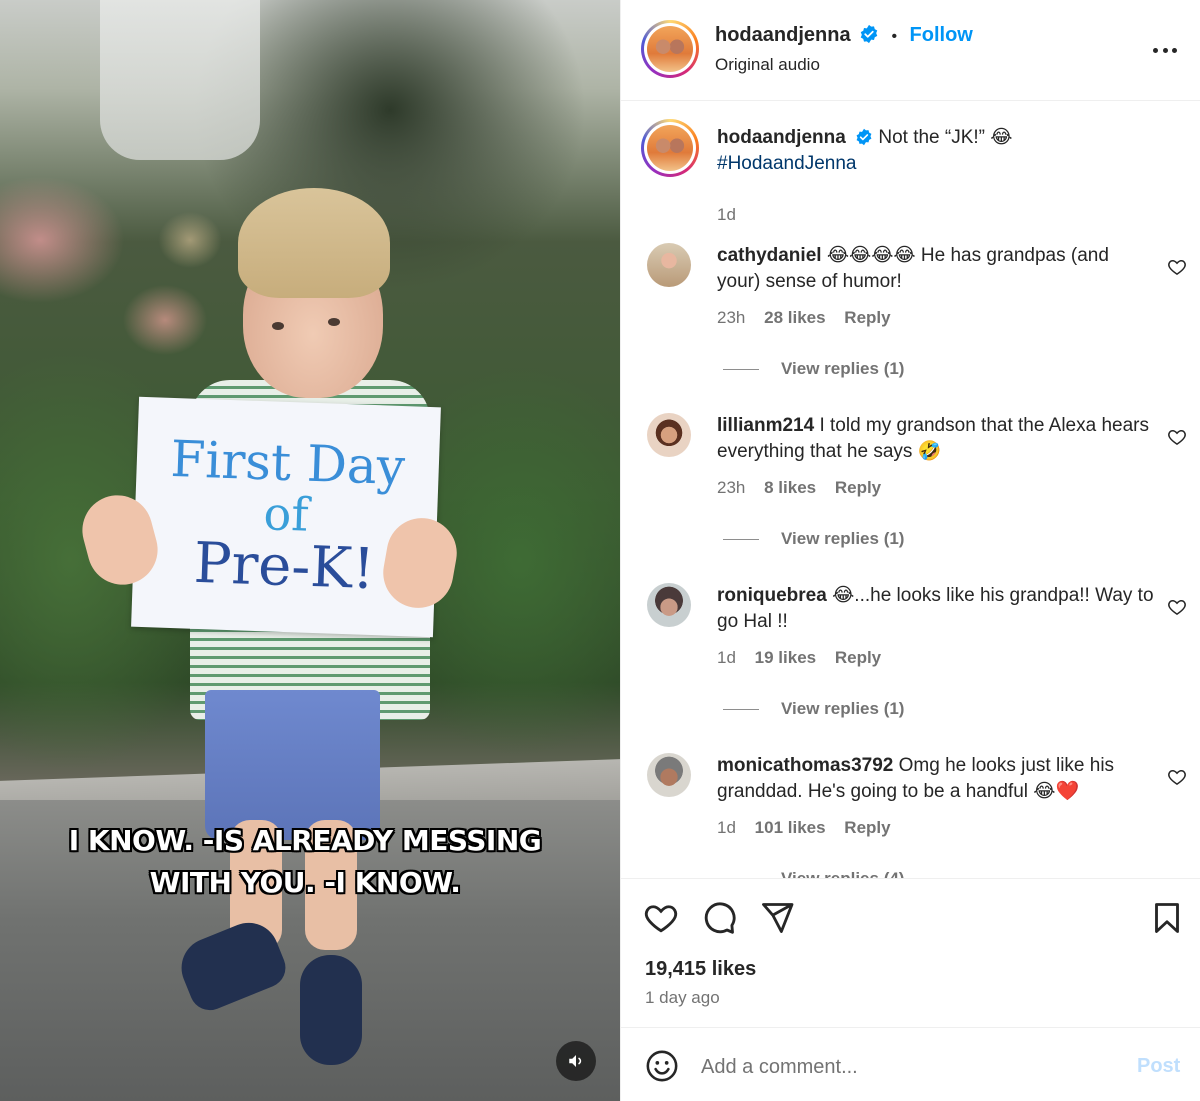  I want to click on audio-label: Original audio, so click(767, 65).